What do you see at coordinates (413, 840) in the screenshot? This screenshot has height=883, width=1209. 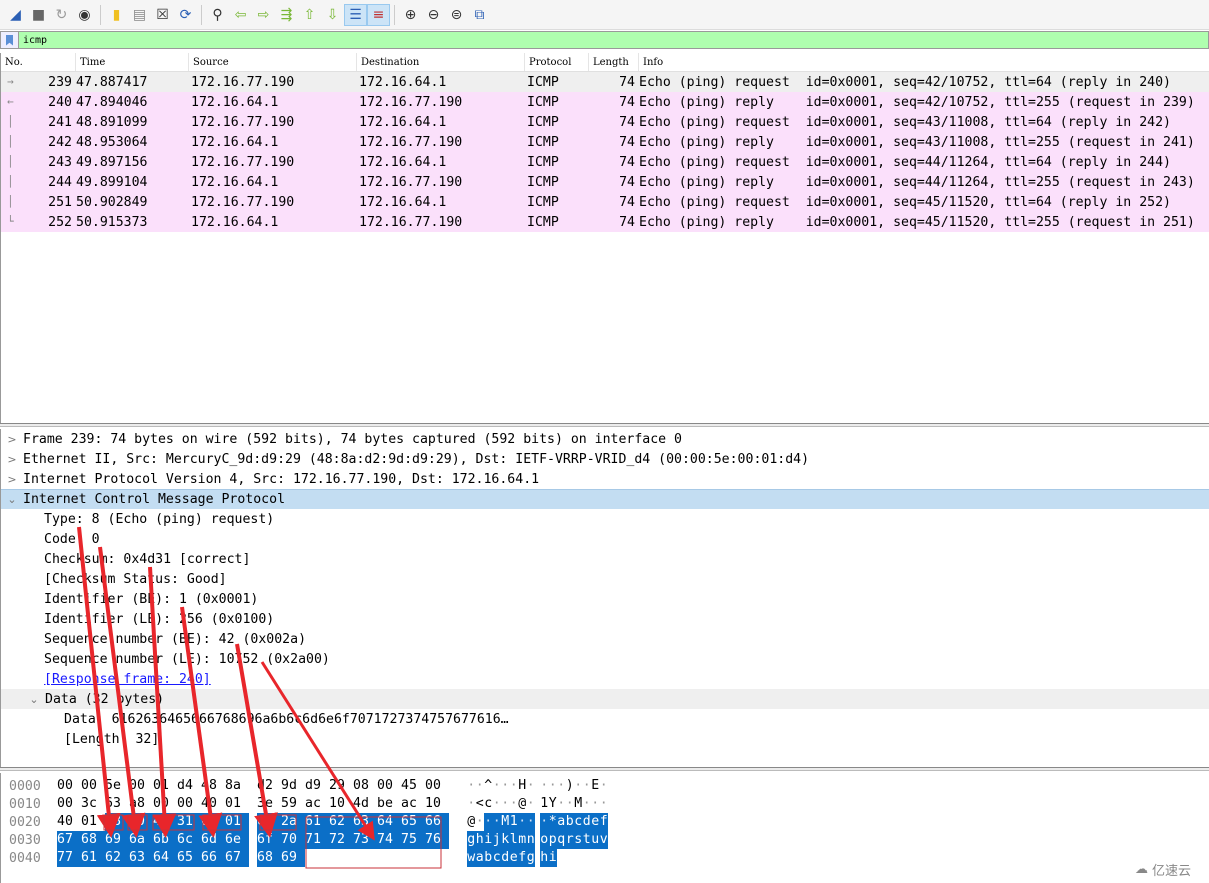 I see `hex-byte: 75` at bounding box center [413, 840].